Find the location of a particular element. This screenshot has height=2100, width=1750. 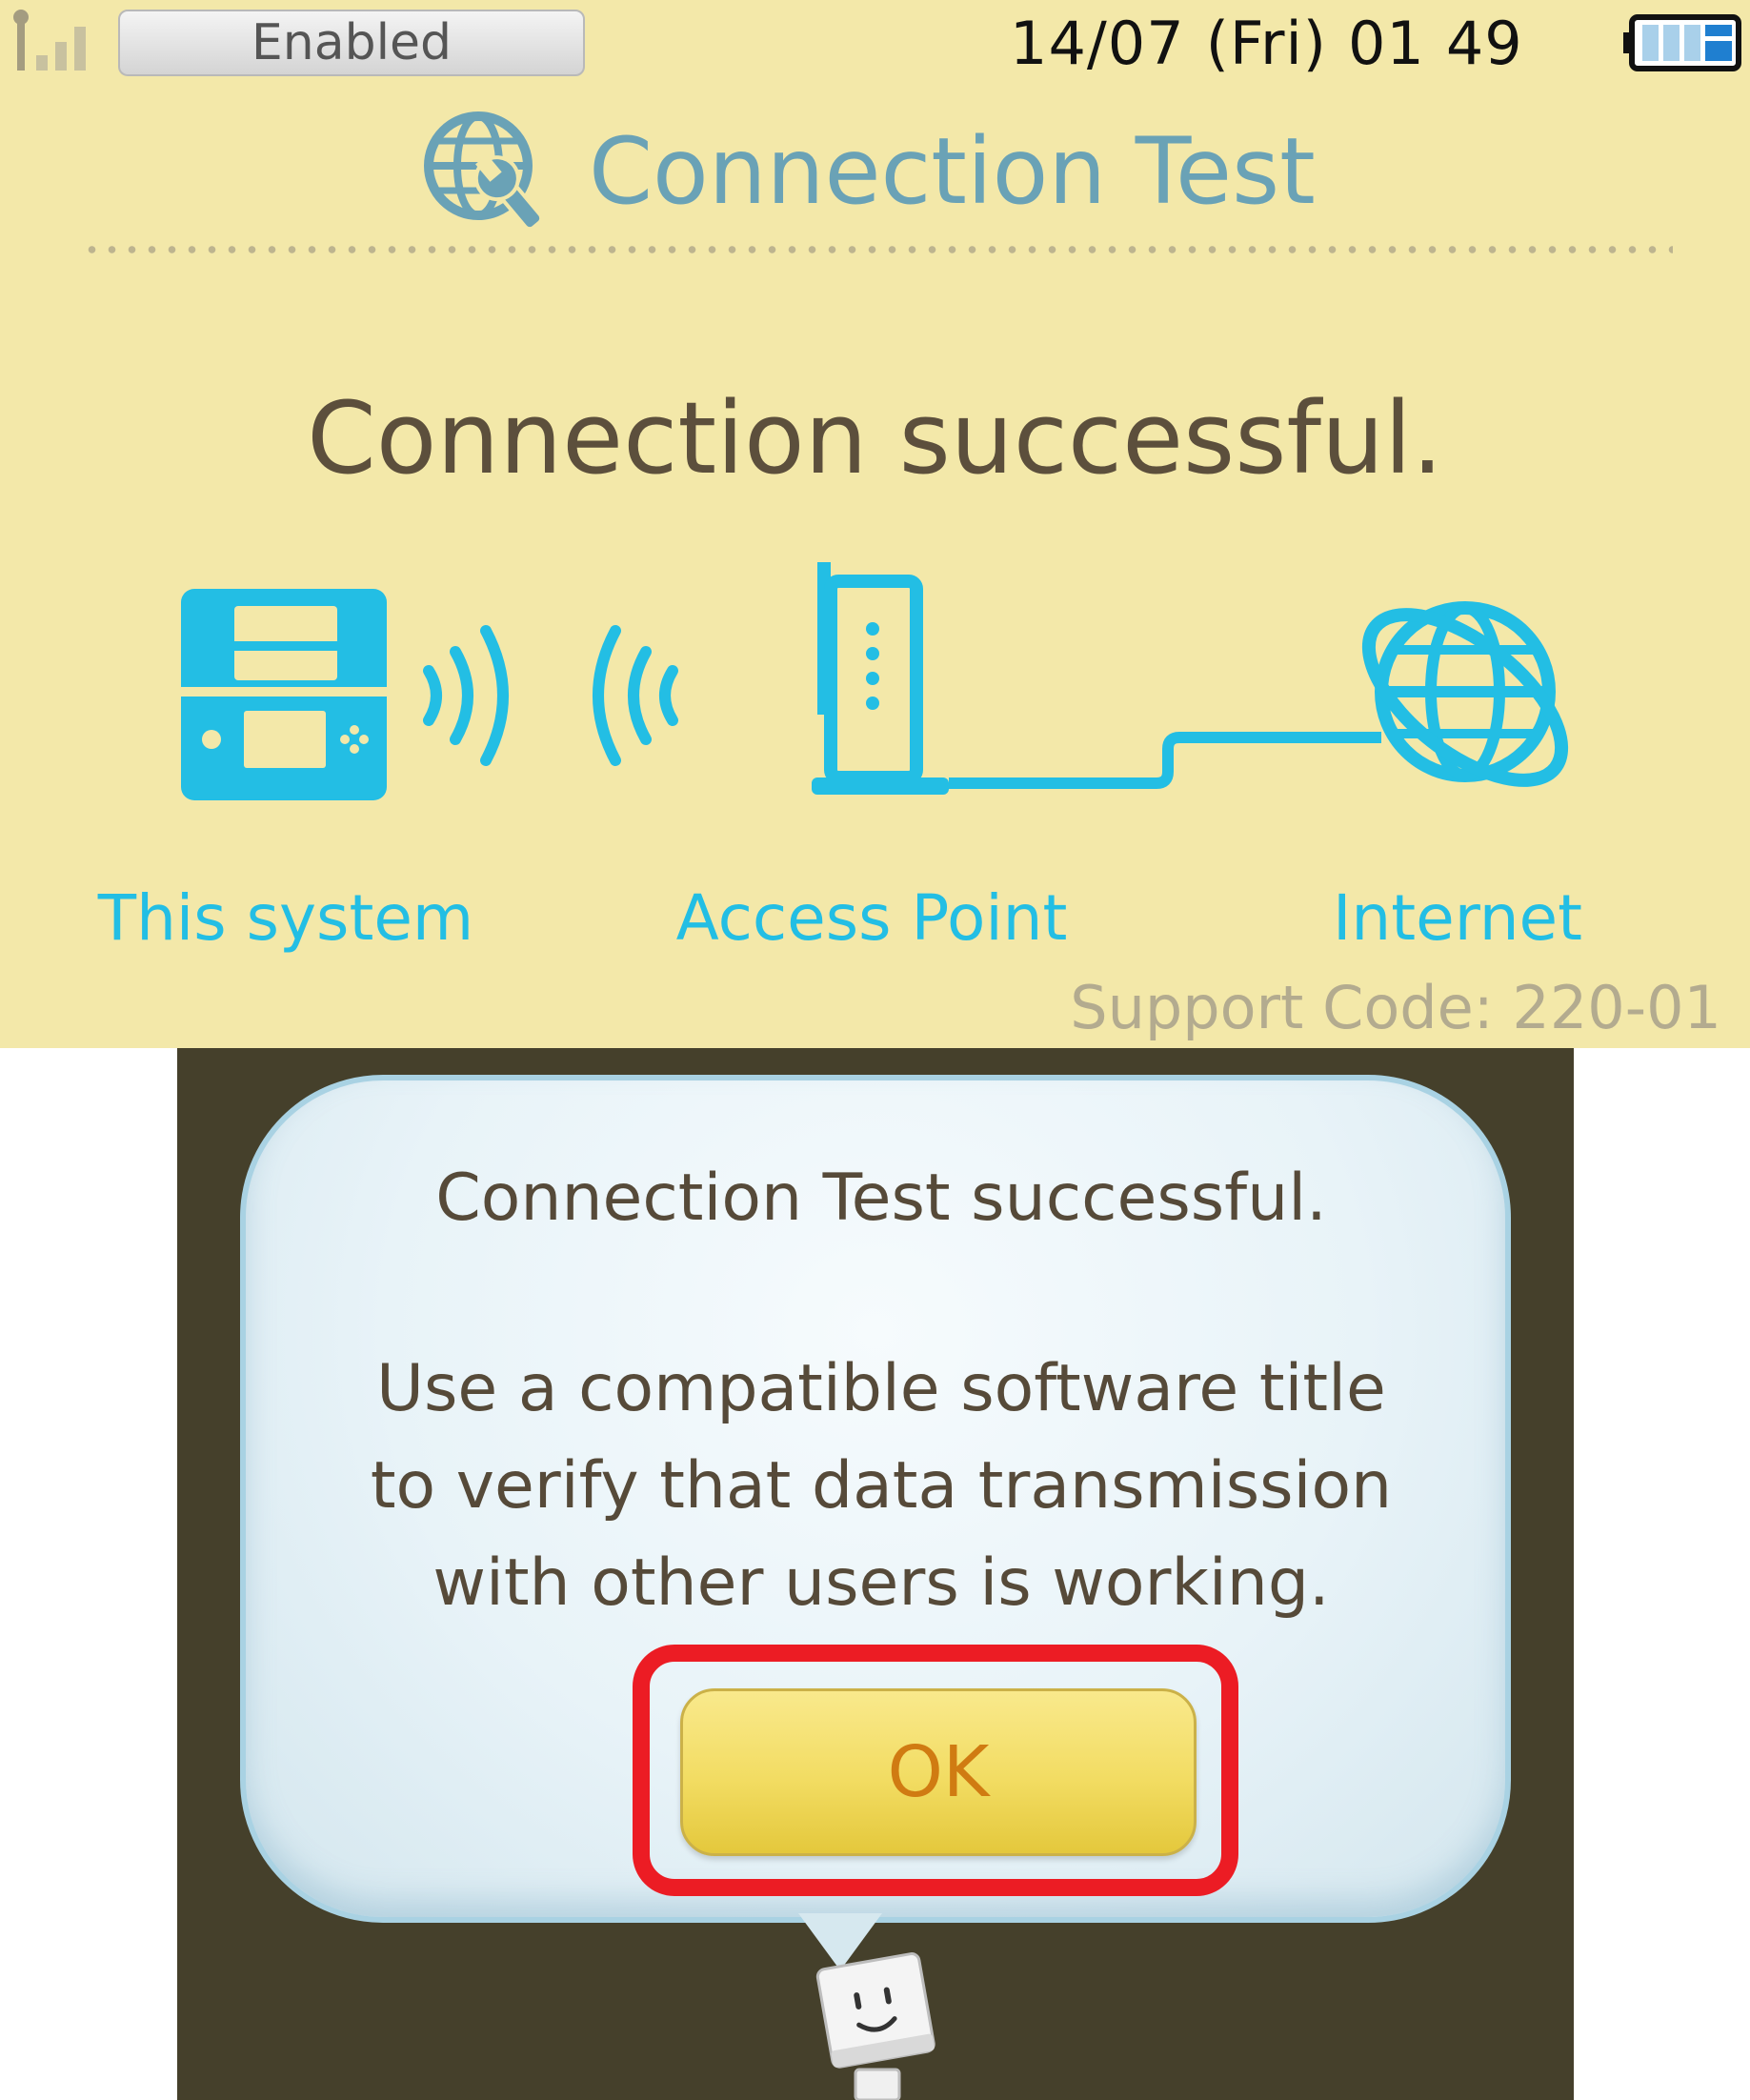

label-internet: Internet is located at coordinates (1457, 918).